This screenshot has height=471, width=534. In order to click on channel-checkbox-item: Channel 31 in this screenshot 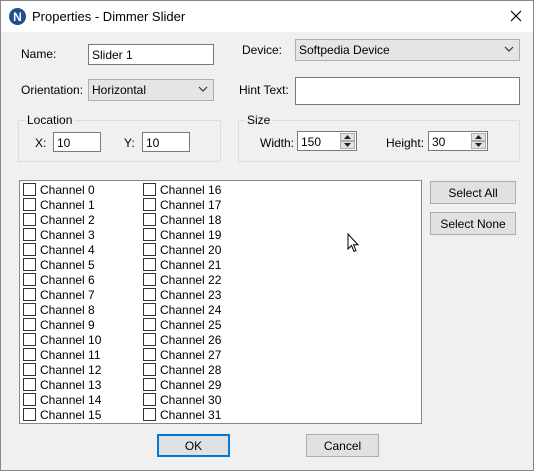, I will do `click(182, 414)`.